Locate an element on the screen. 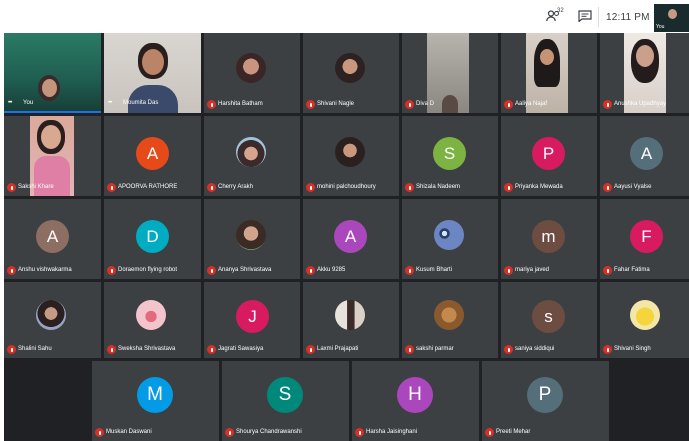 Image resolution: width=689 pixels, height=441 pixels. participant-tile: Shivani Nagle is located at coordinates (351, 73).